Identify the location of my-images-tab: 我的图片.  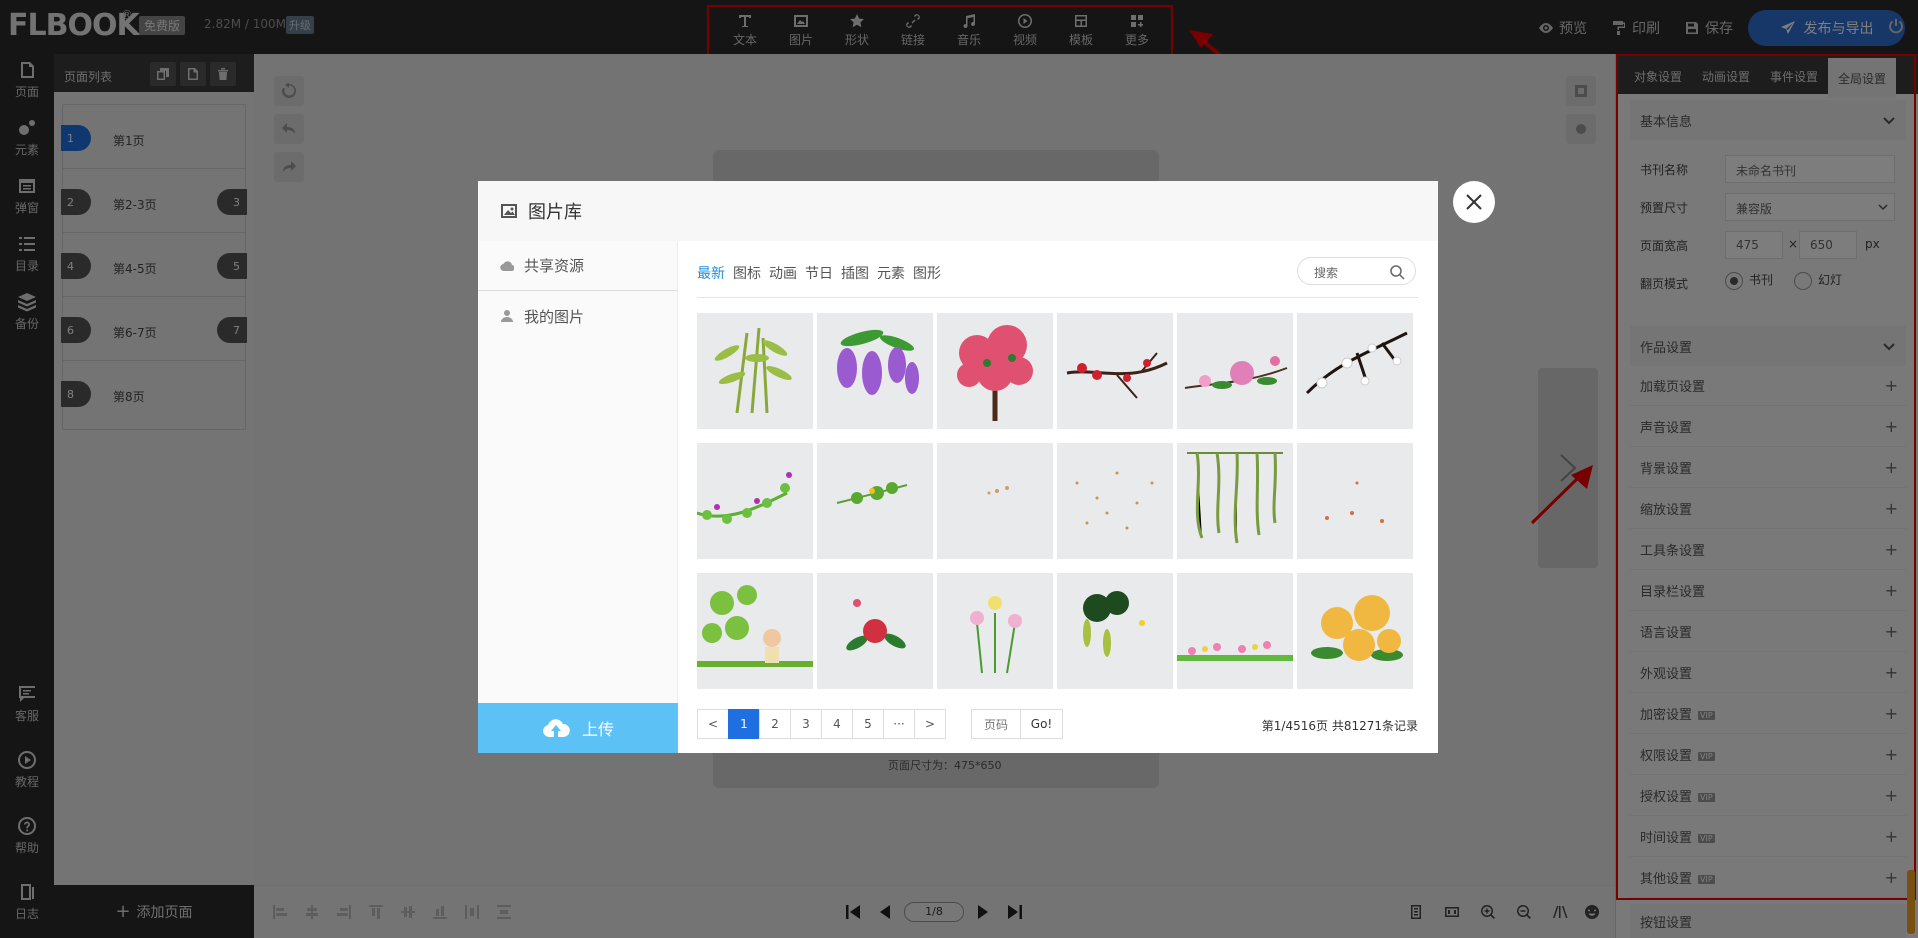
(577, 316).